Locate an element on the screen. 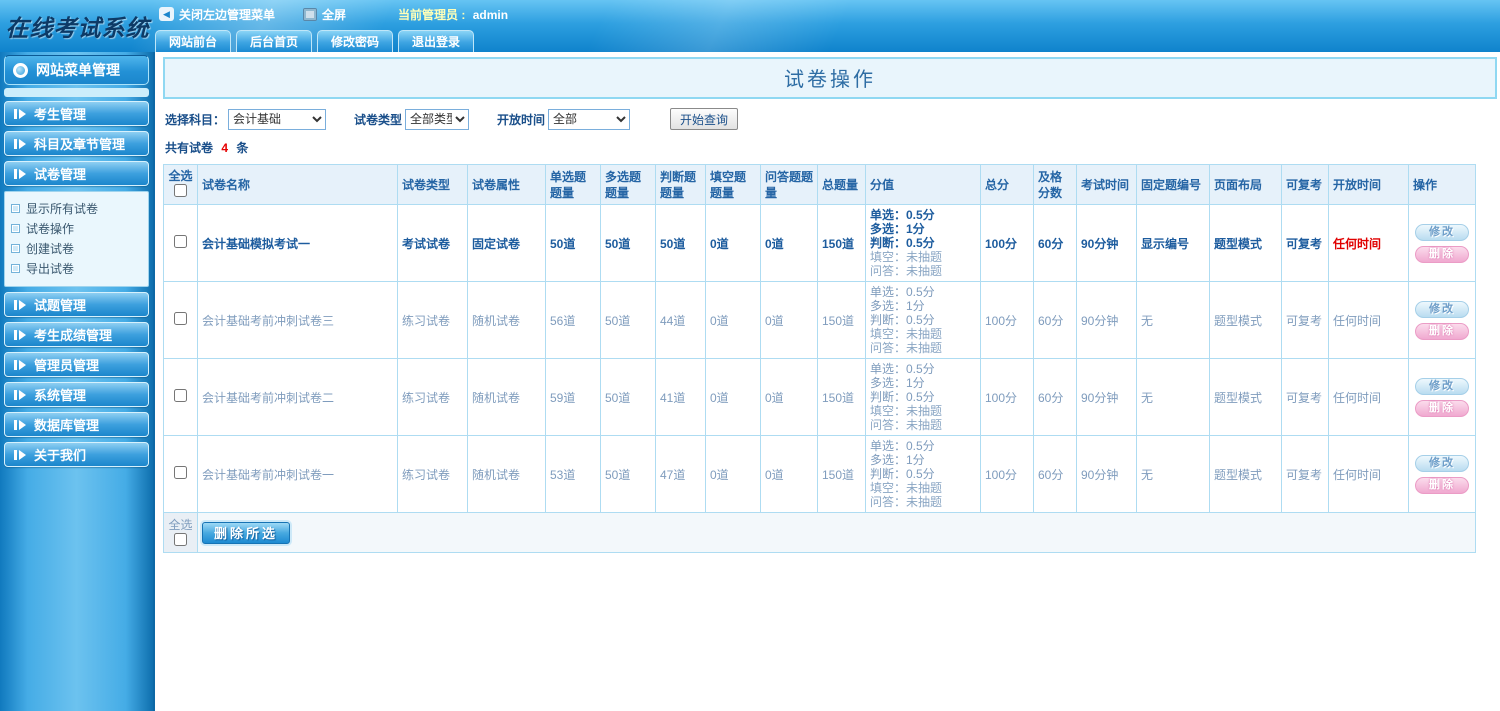  score-line: 单选：0.5分 is located at coordinates (902, 369).